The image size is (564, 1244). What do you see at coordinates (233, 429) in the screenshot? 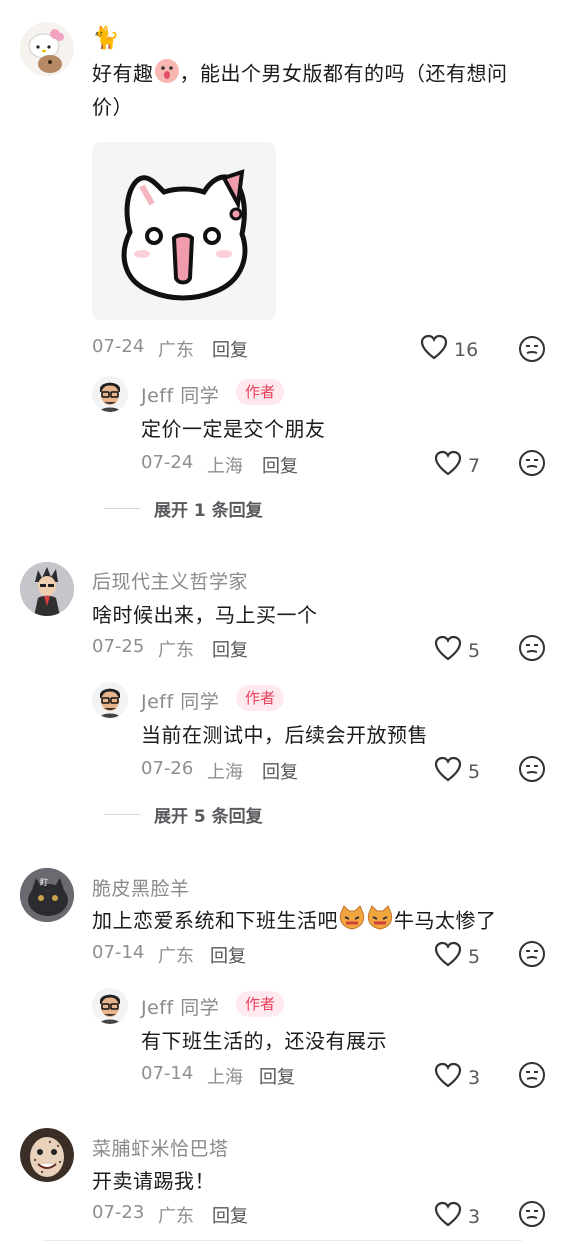
I see `reply-text: 定价一定是交个朋友` at bounding box center [233, 429].